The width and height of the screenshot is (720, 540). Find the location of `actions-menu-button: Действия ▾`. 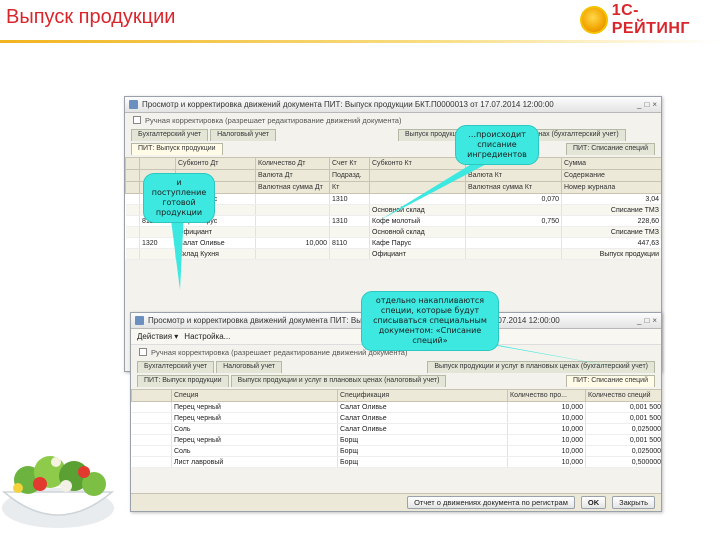

actions-menu-button: Действия ▾ is located at coordinates (157, 336).